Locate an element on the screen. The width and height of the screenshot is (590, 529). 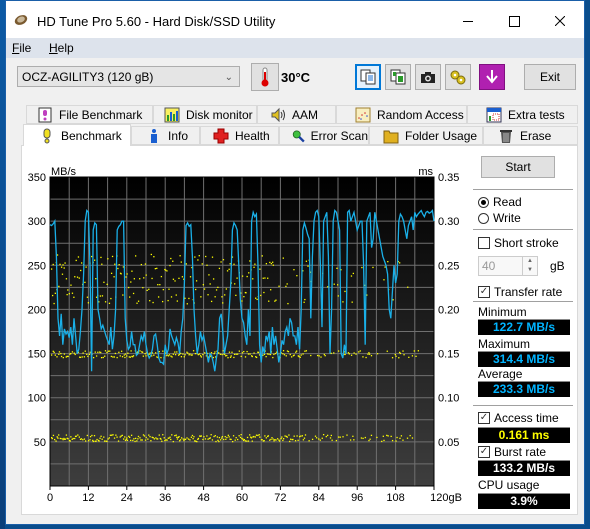
tab-health: Health is located at coordinates (239, 135).